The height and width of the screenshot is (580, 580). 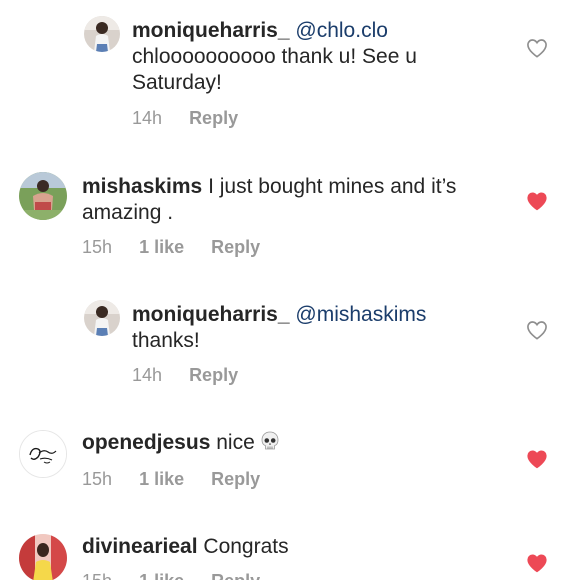 What do you see at coordinates (360, 314) in the screenshot?
I see `comment-mention: @mishaskims` at bounding box center [360, 314].